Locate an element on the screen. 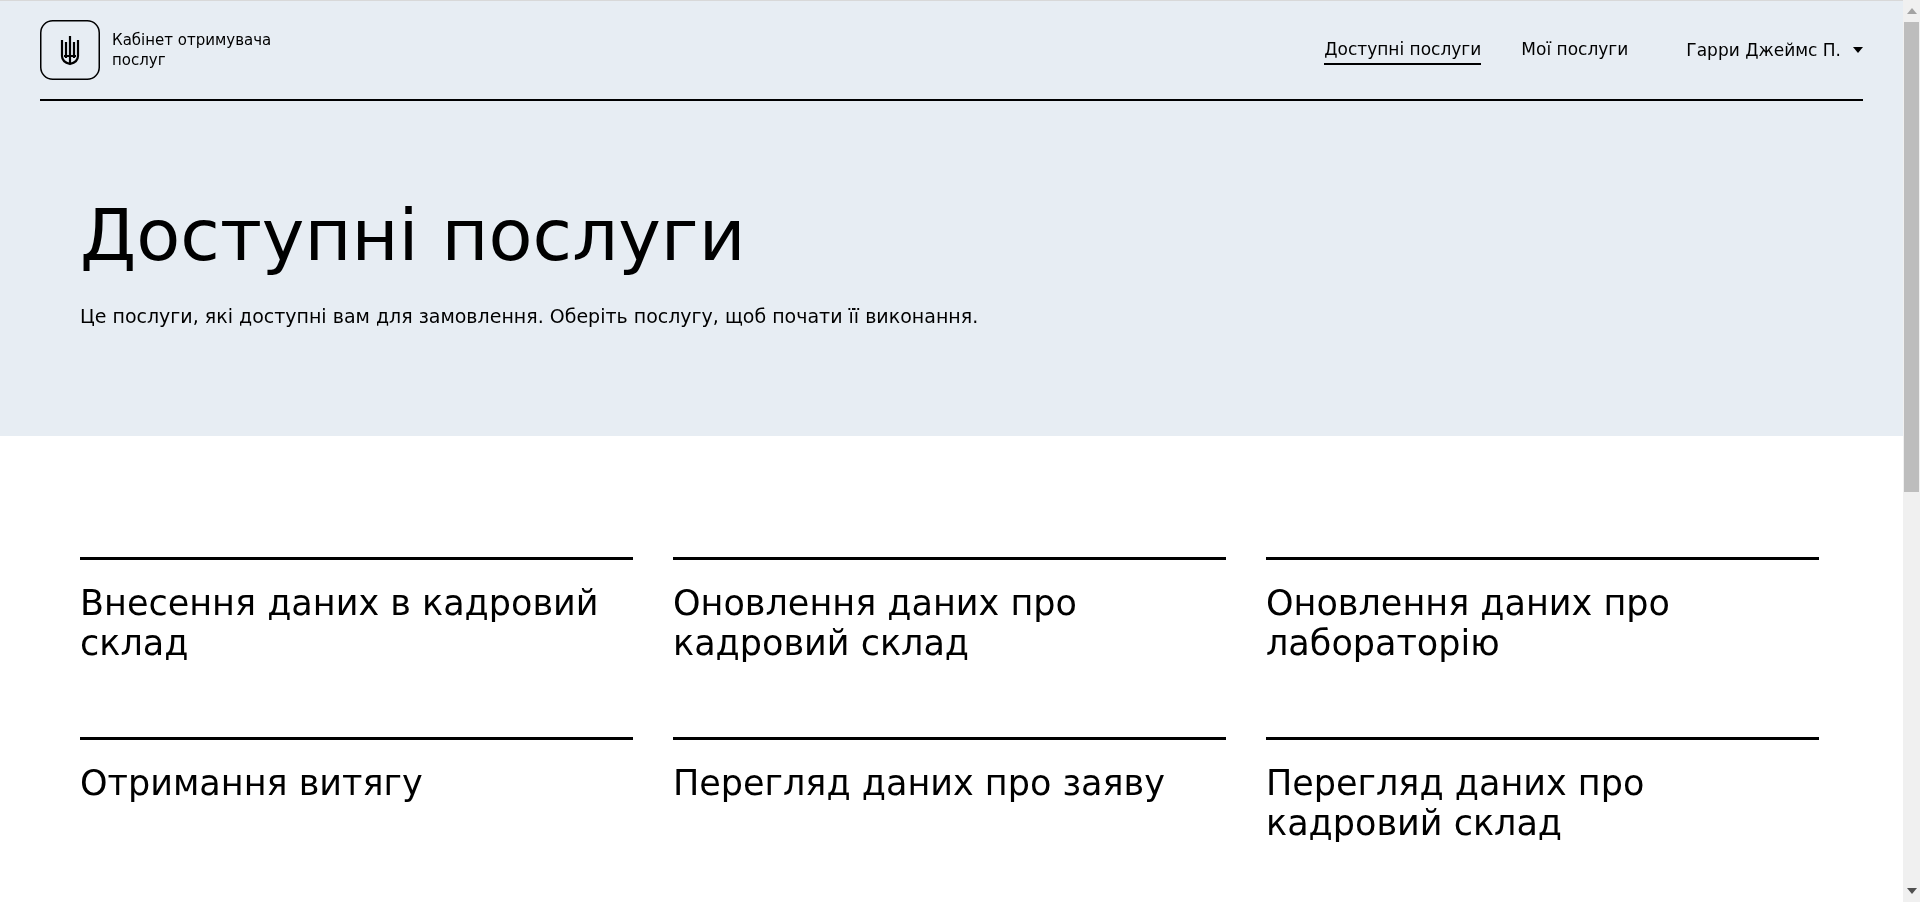  page-description: Це послуги, які доступні вам для замовлення. Оберіть послугу, щоб почати її виконання. is located at coordinates (530, 316).